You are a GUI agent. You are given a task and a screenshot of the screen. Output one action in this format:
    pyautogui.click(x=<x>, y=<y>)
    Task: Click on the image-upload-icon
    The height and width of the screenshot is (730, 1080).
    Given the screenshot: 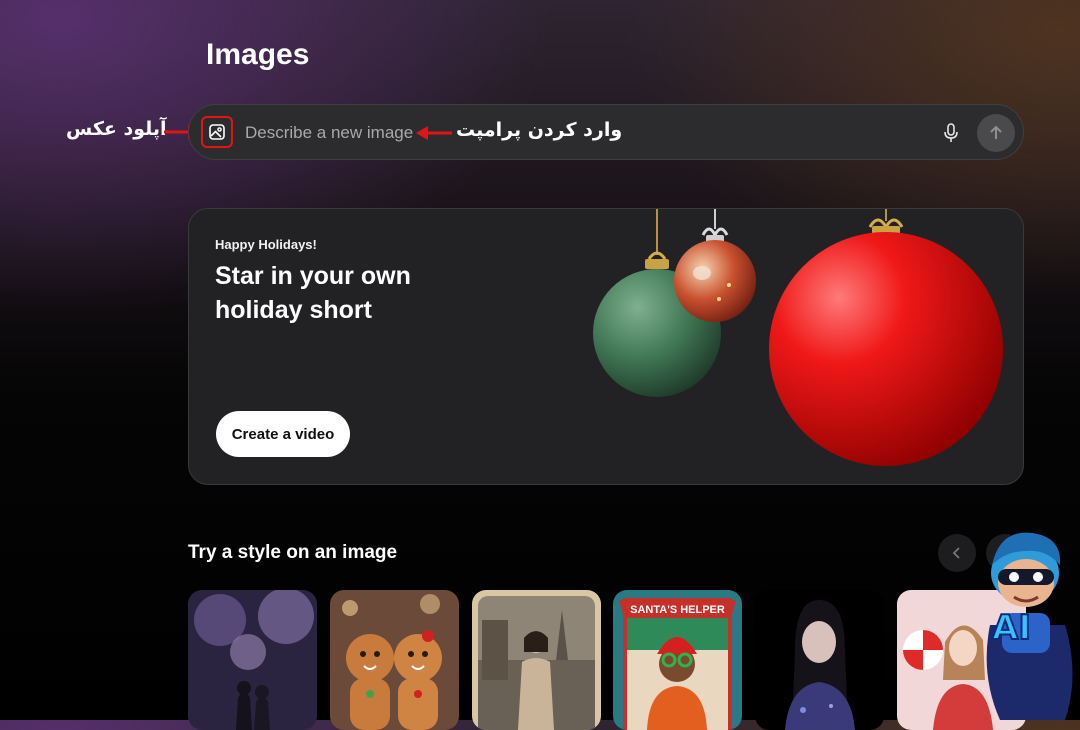 What is the action you would take?
    pyautogui.click(x=217, y=132)
    